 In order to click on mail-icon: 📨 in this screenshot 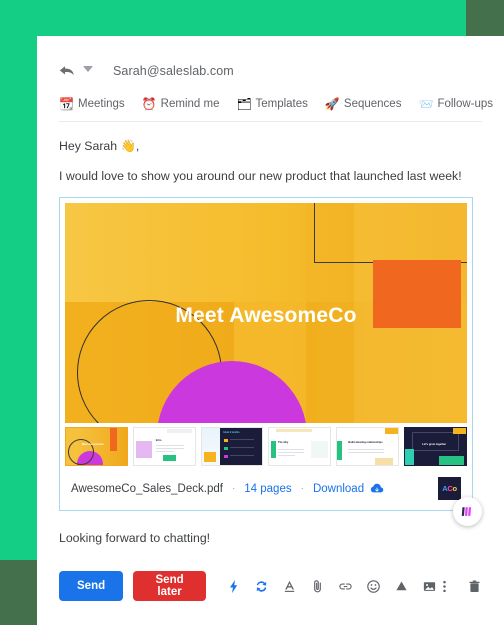, I will do `click(426, 104)`.